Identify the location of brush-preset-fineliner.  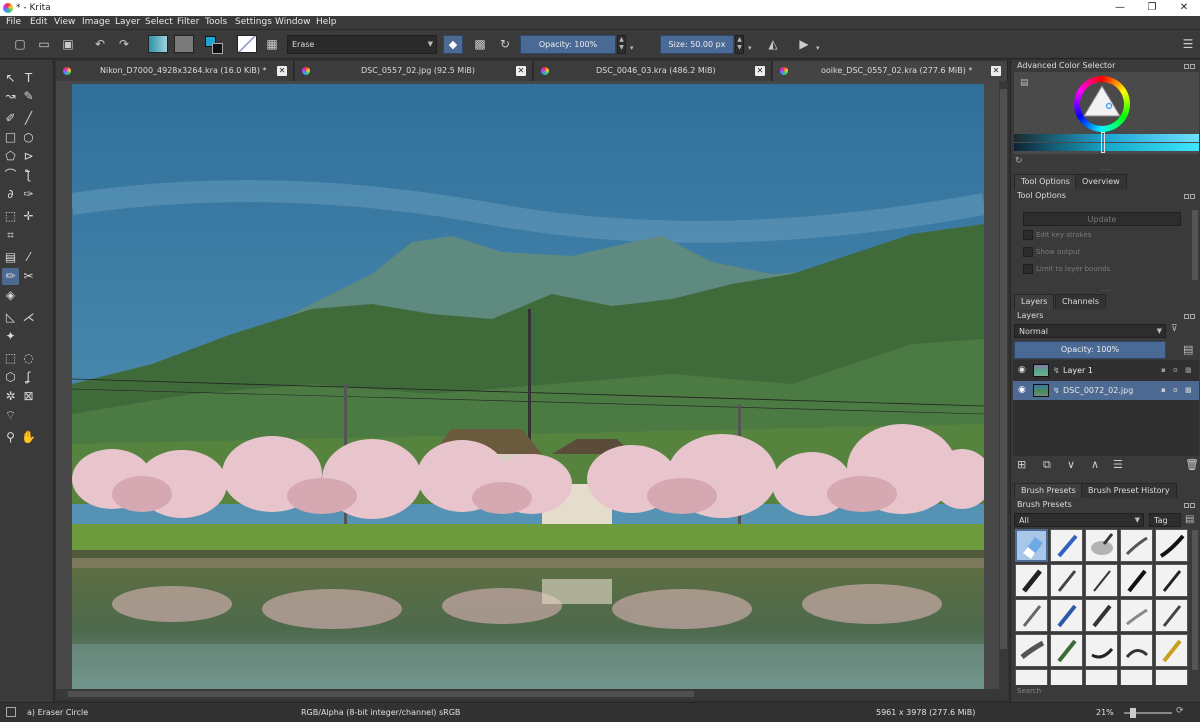
(1101, 580).